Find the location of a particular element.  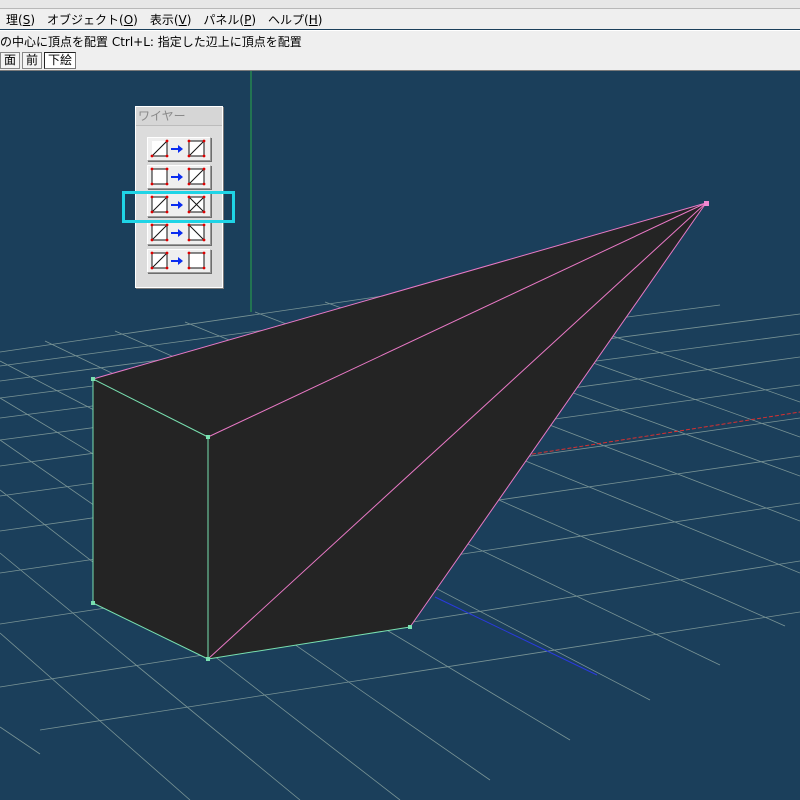

square-to-diagonal-icon is located at coordinates (178, 176).